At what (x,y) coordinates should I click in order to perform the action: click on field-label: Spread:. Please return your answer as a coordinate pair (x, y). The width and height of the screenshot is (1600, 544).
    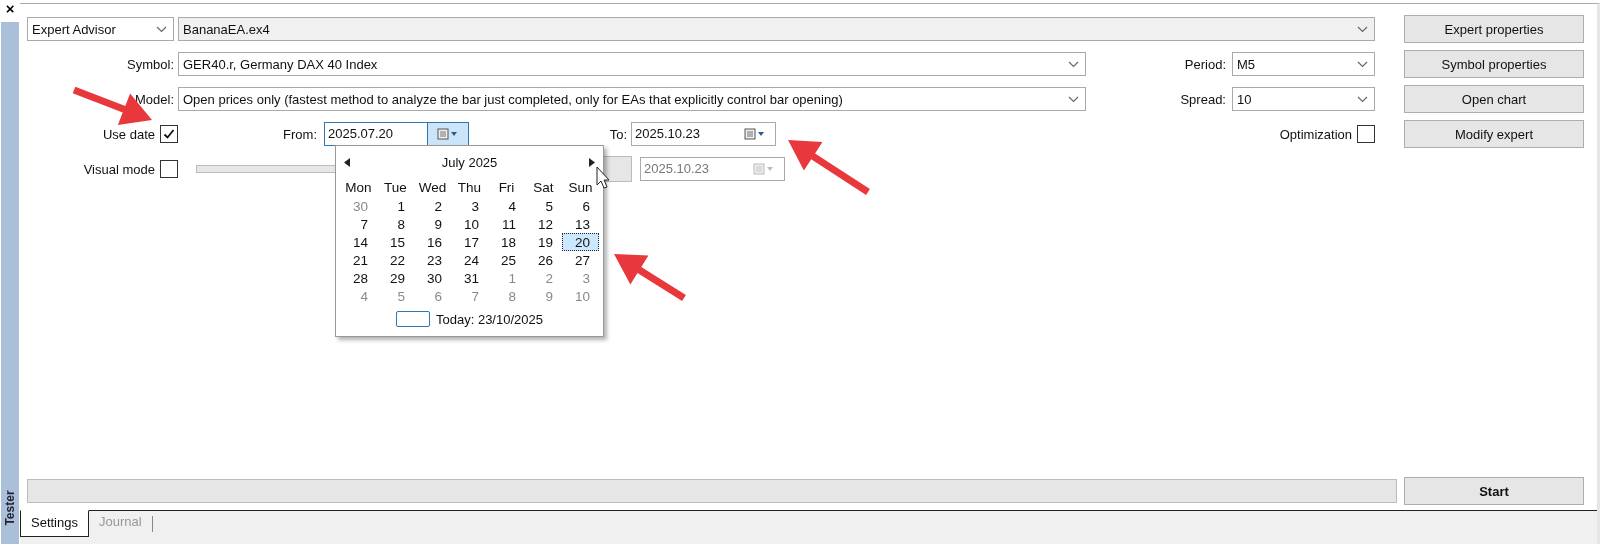
    Looking at the image, I should click on (1203, 99).